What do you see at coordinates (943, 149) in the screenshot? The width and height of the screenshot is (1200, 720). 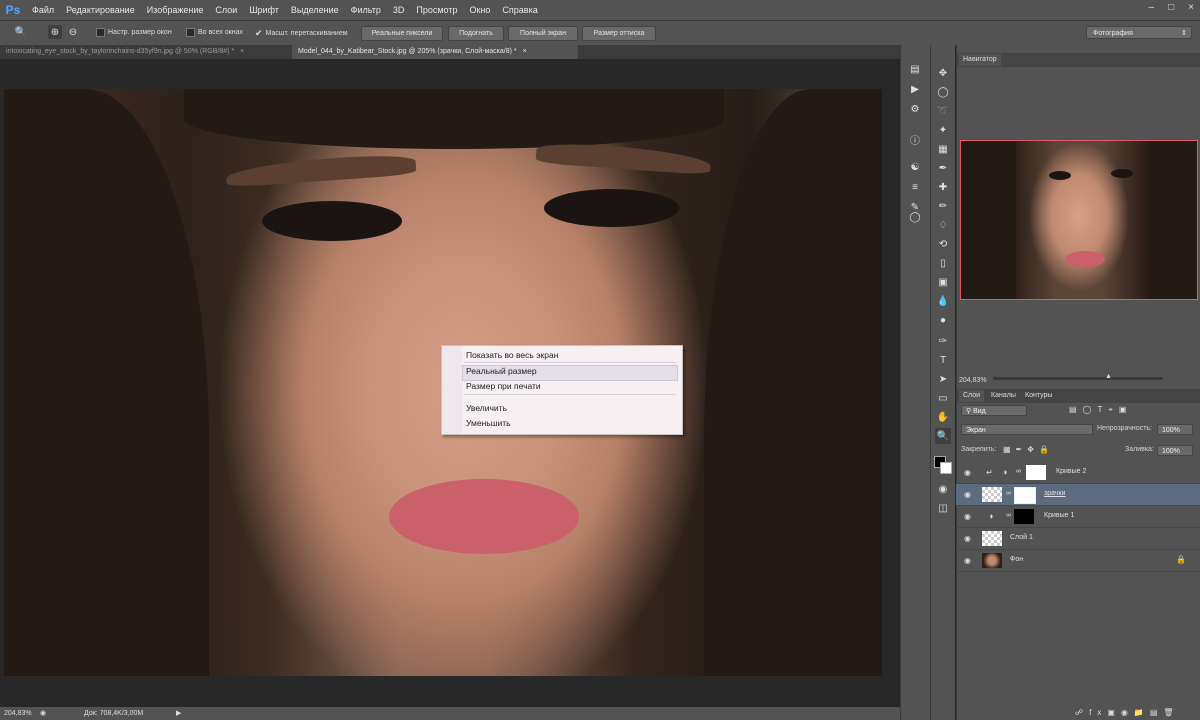 I see `crop-tool-icon: ▦` at bounding box center [943, 149].